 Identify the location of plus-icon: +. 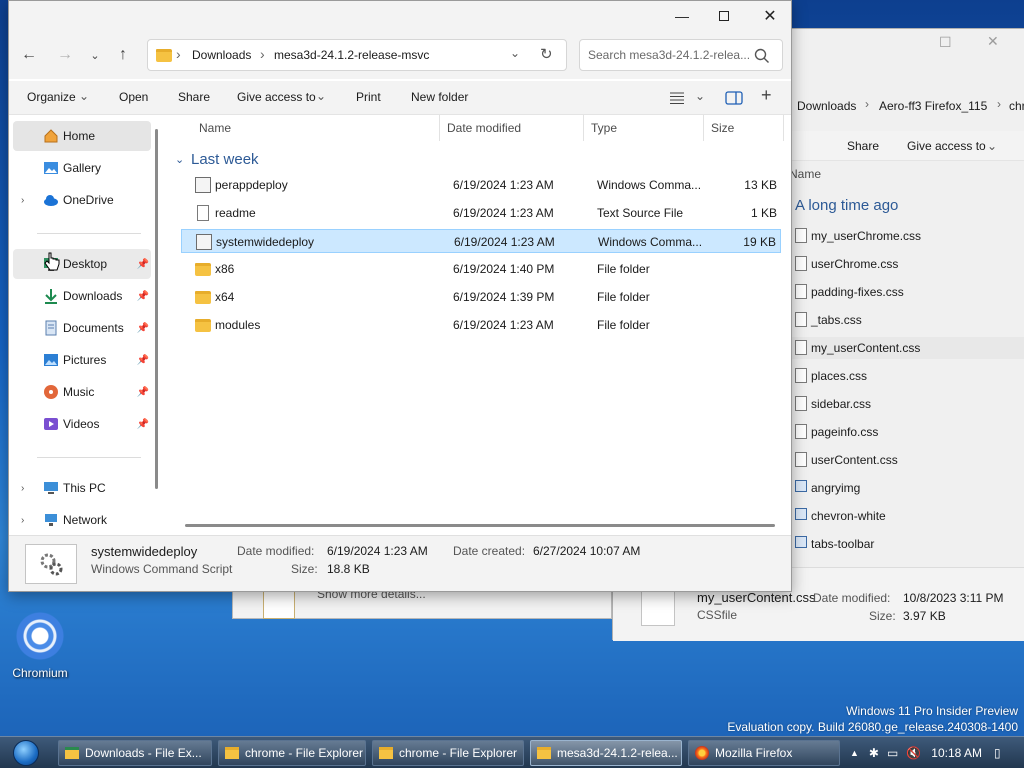
(766, 95).